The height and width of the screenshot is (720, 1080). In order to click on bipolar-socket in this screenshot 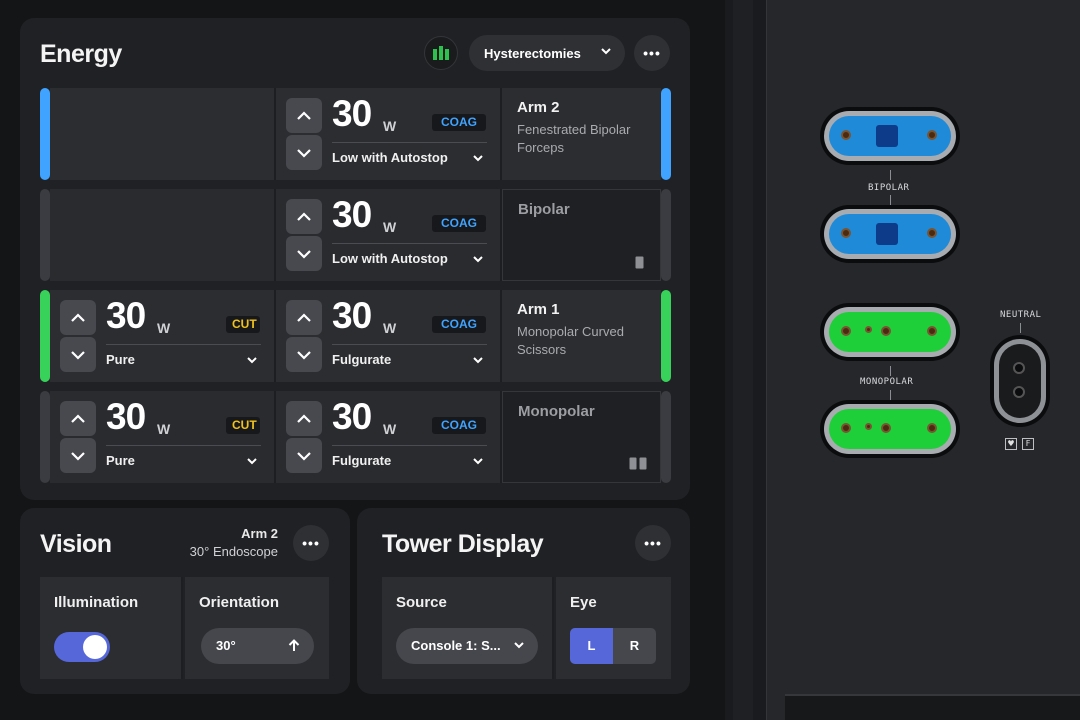, I will do `click(887, 136)`.